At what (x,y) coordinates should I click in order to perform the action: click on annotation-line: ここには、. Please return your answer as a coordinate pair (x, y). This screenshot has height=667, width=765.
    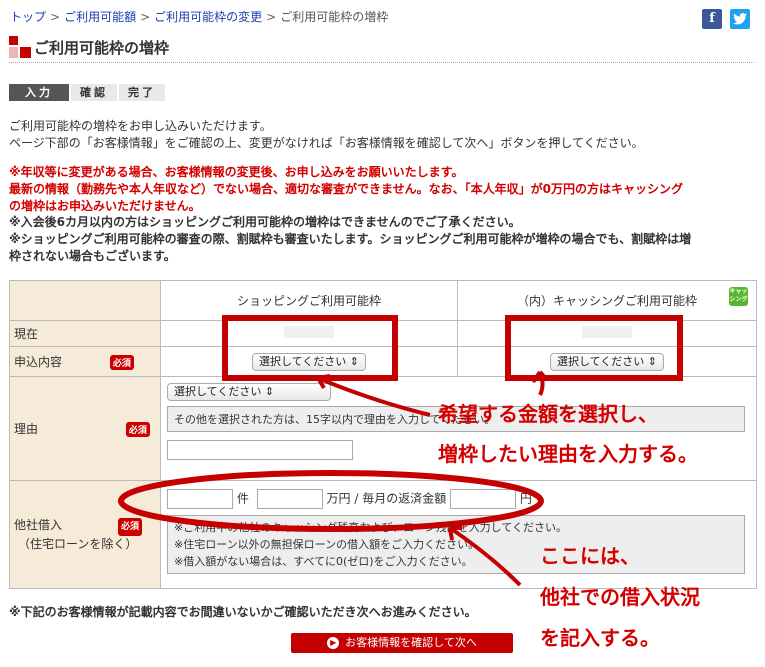
    Looking at the image, I should click on (590, 556).